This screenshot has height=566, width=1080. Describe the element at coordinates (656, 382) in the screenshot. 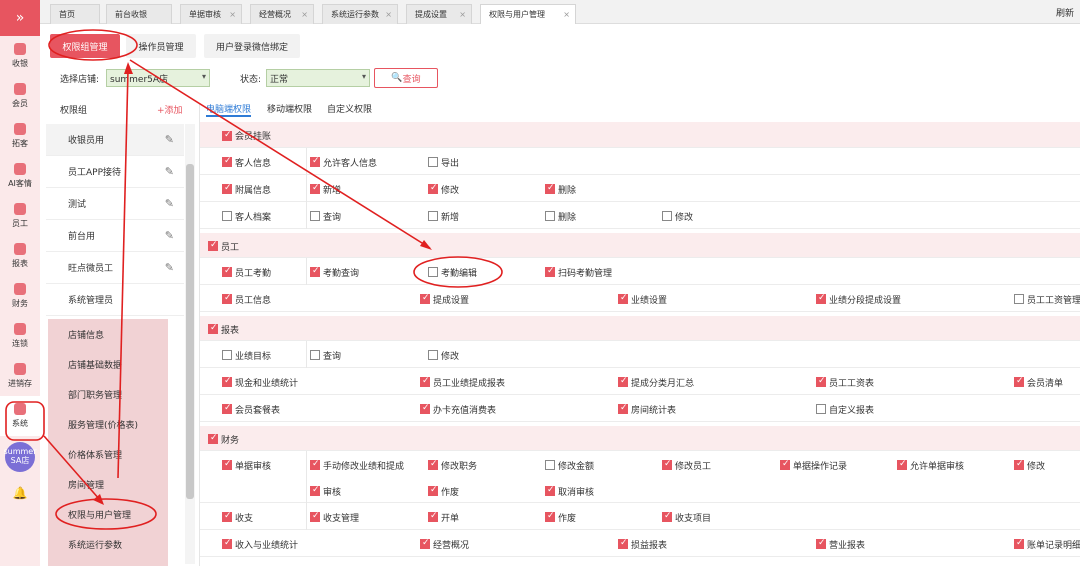

I see `permission-checkbox: 提成分类月汇总` at that location.